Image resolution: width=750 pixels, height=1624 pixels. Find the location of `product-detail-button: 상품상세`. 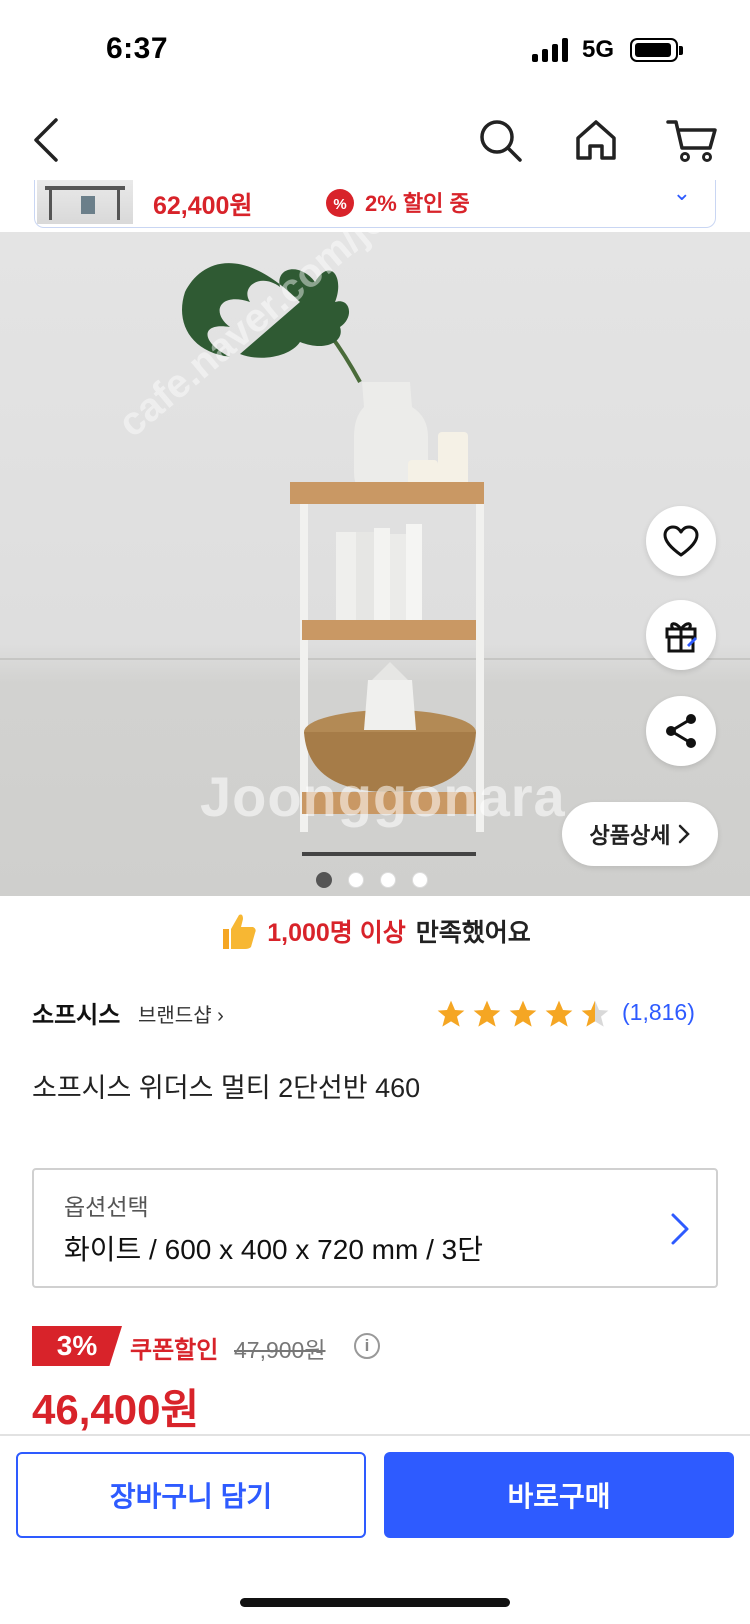

product-detail-button: 상품상세 is located at coordinates (640, 834).